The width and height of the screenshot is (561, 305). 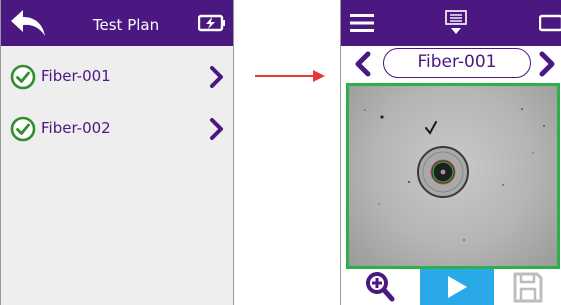 What do you see at coordinates (28, 23) in the screenshot?
I see `back-arrow-icon` at bounding box center [28, 23].